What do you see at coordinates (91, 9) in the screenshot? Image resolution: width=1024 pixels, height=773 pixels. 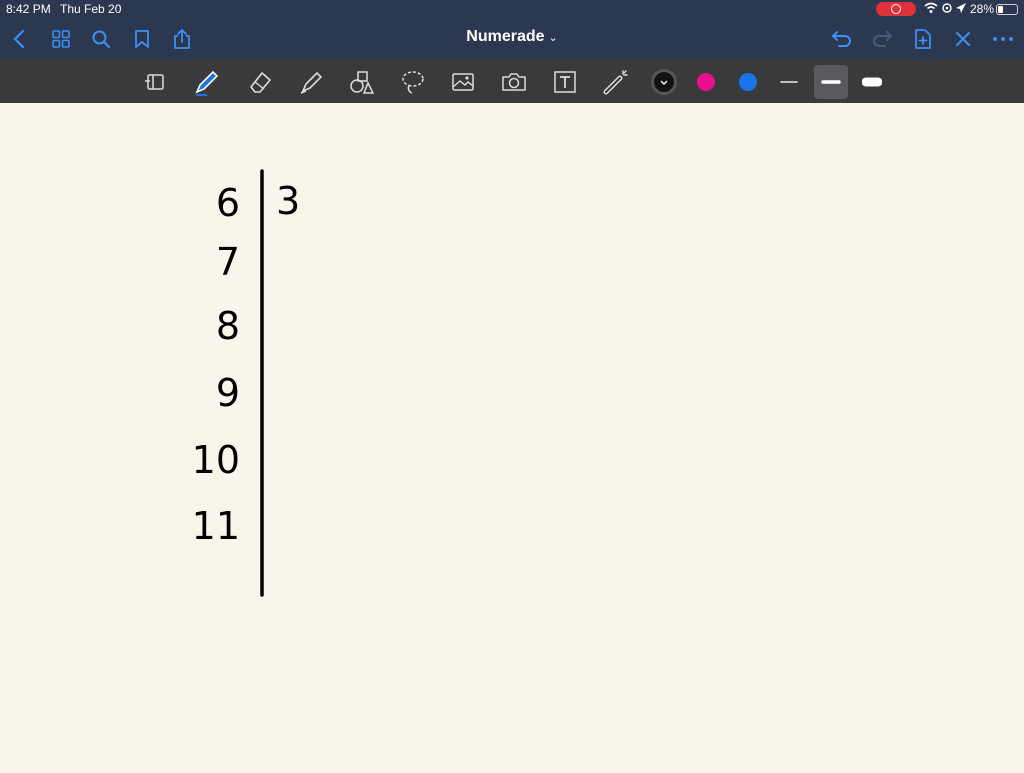 I see `status-date: Thu Feb 20` at bounding box center [91, 9].